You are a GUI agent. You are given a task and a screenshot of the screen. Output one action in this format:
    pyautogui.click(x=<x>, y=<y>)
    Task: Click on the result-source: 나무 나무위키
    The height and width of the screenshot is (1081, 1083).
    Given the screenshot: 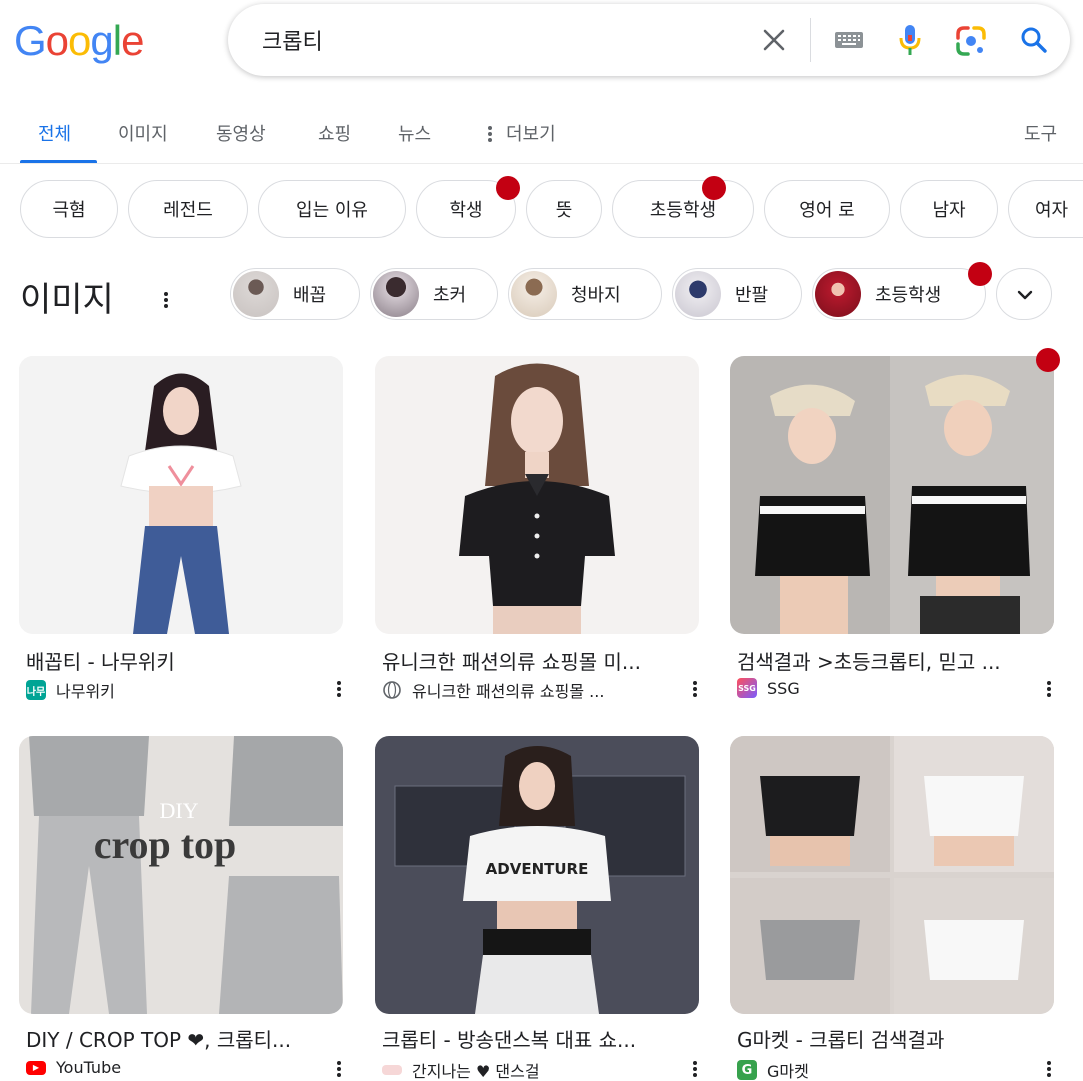 What is the action you would take?
    pyautogui.click(x=171, y=690)
    